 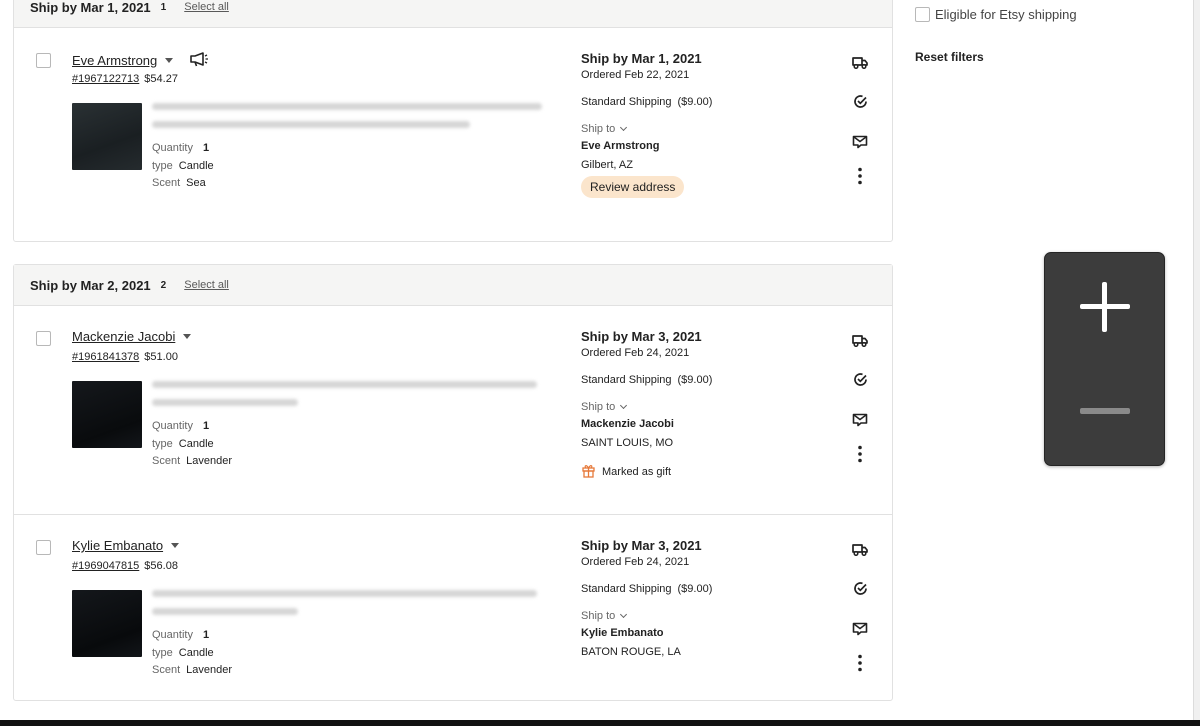 I want to click on order-price: $51.00, so click(x=161, y=357).